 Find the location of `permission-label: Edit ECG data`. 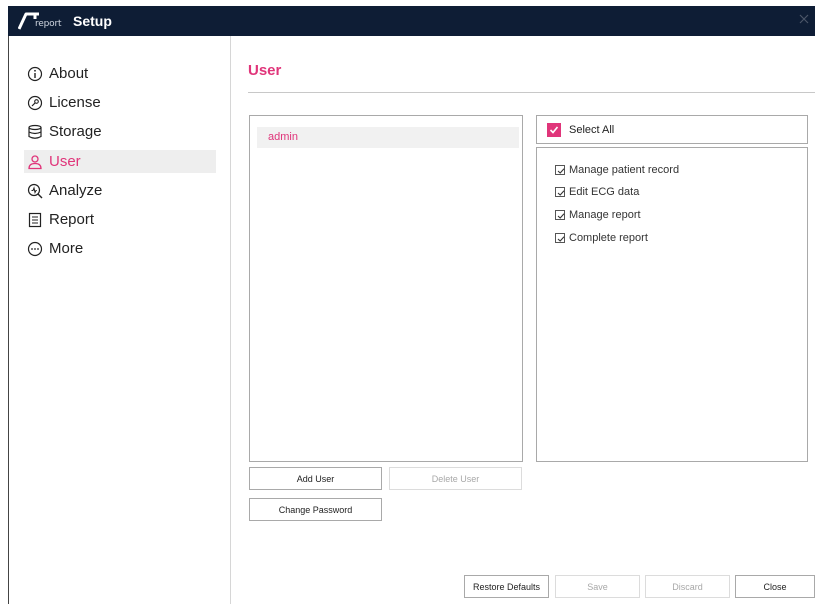

permission-label: Edit ECG data is located at coordinates (604, 192).